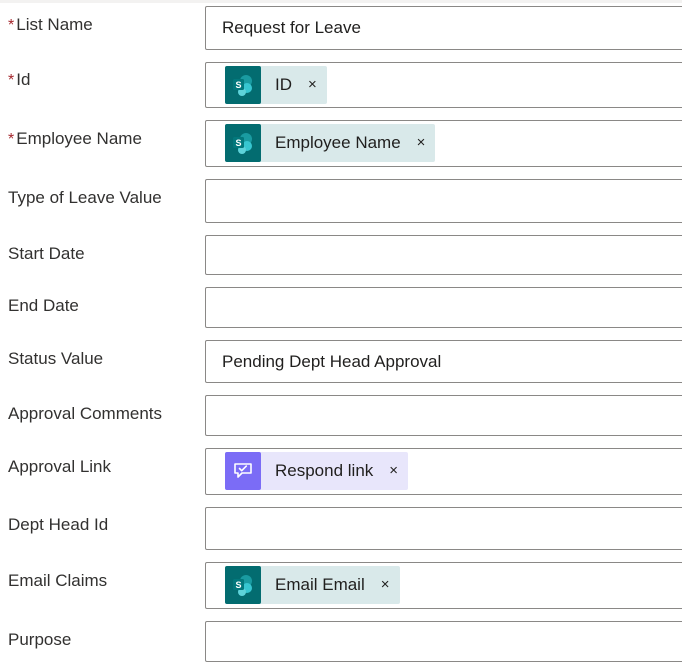 This screenshot has height=663, width=682. Describe the element at coordinates (60, 466) in the screenshot. I see `field-label: Approval Link` at that location.